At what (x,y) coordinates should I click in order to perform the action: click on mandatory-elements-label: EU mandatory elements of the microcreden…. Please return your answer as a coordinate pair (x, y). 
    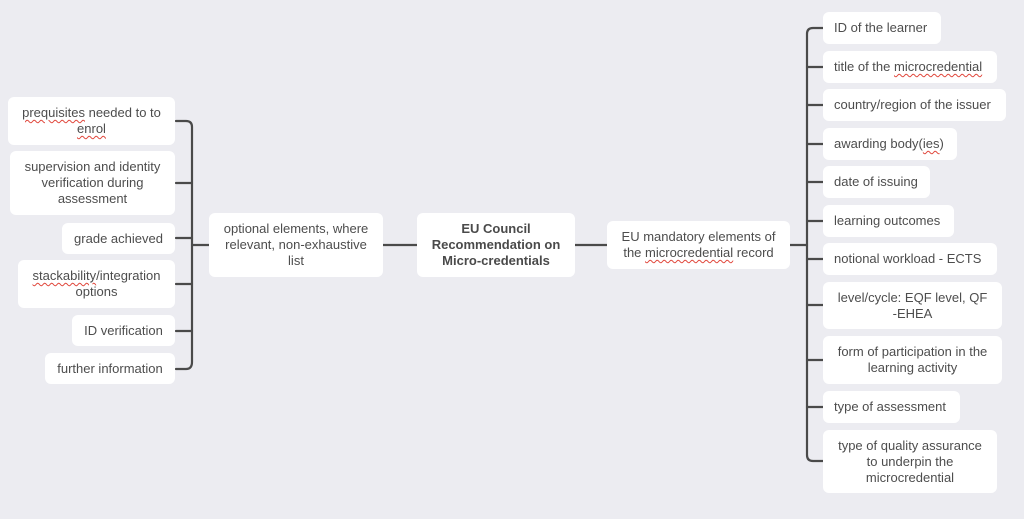
    Looking at the image, I should click on (698, 245).